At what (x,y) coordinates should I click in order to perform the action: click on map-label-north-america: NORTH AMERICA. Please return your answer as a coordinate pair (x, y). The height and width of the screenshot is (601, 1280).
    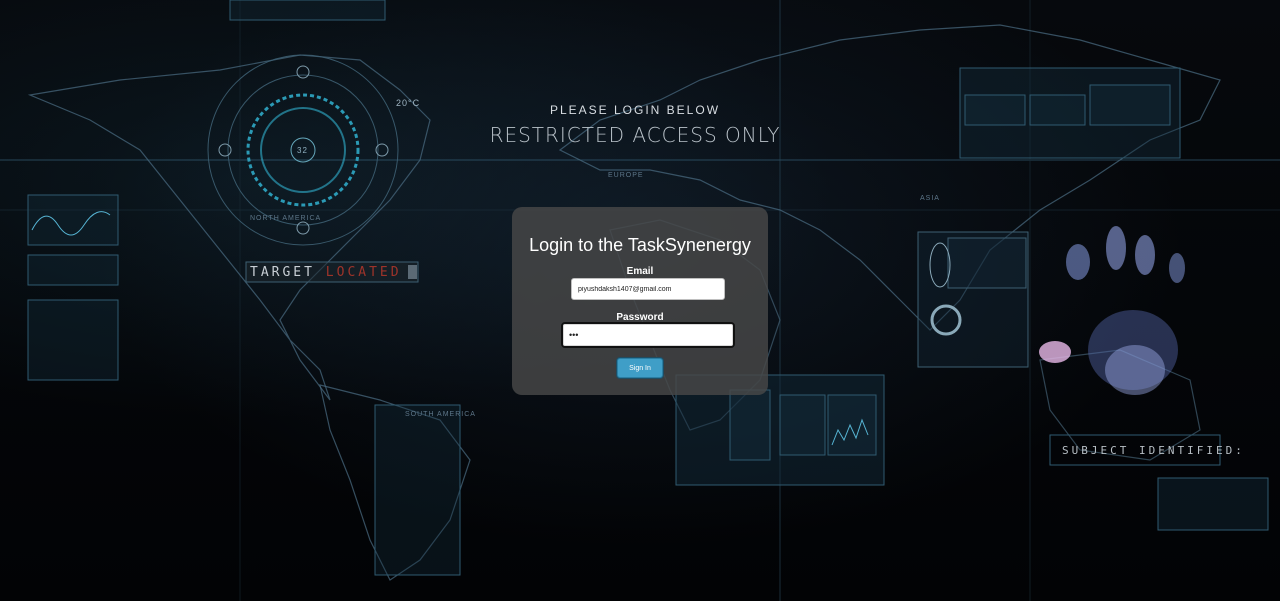
    Looking at the image, I should click on (286, 218).